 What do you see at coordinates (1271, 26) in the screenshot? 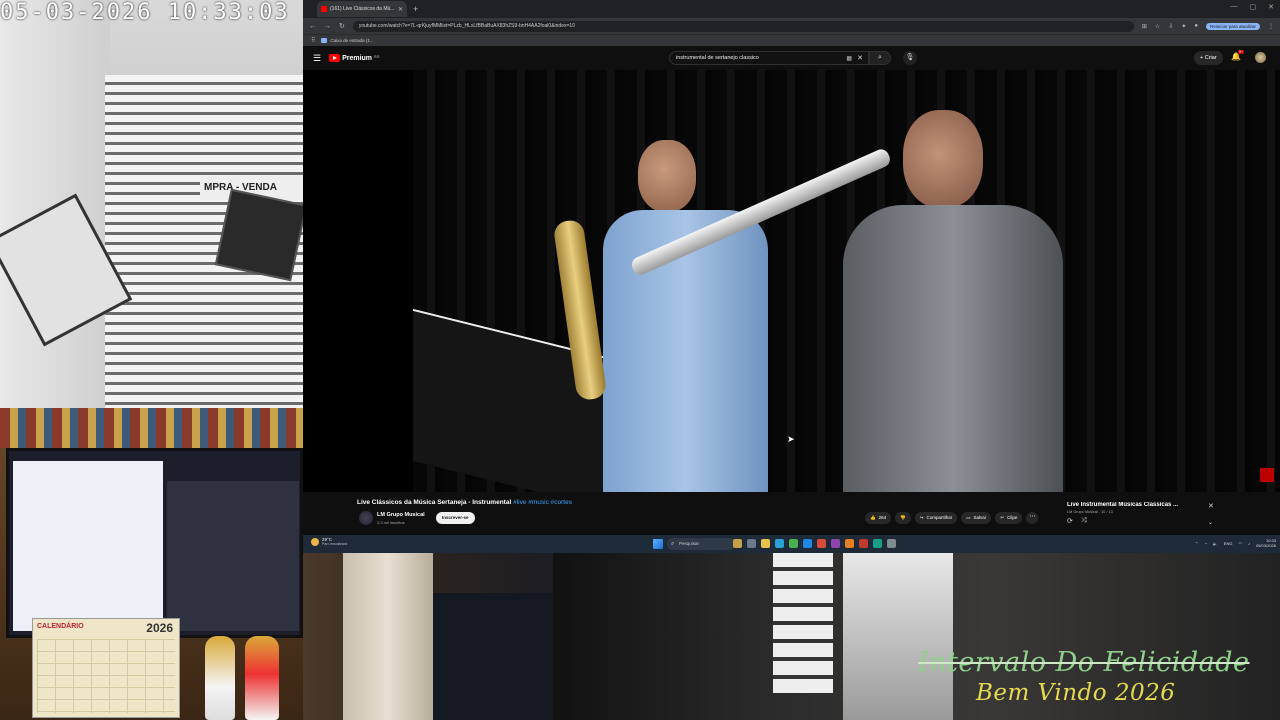
I see `browser-menu-icon: ⋮` at bounding box center [1271, 26].